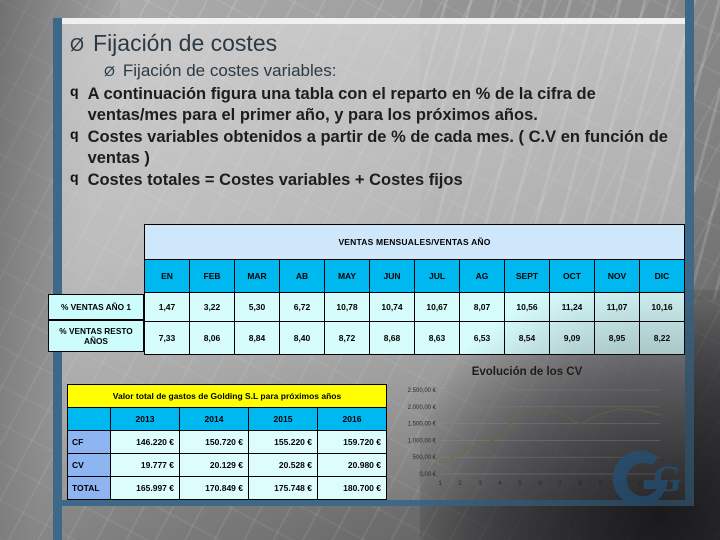 The width and height of the screenshot is (720, 540). What do you see at coordinates (662, 307) in the screenshot?
I see `monthly-data-cell: 10,16` at bounding box center [662, 307].